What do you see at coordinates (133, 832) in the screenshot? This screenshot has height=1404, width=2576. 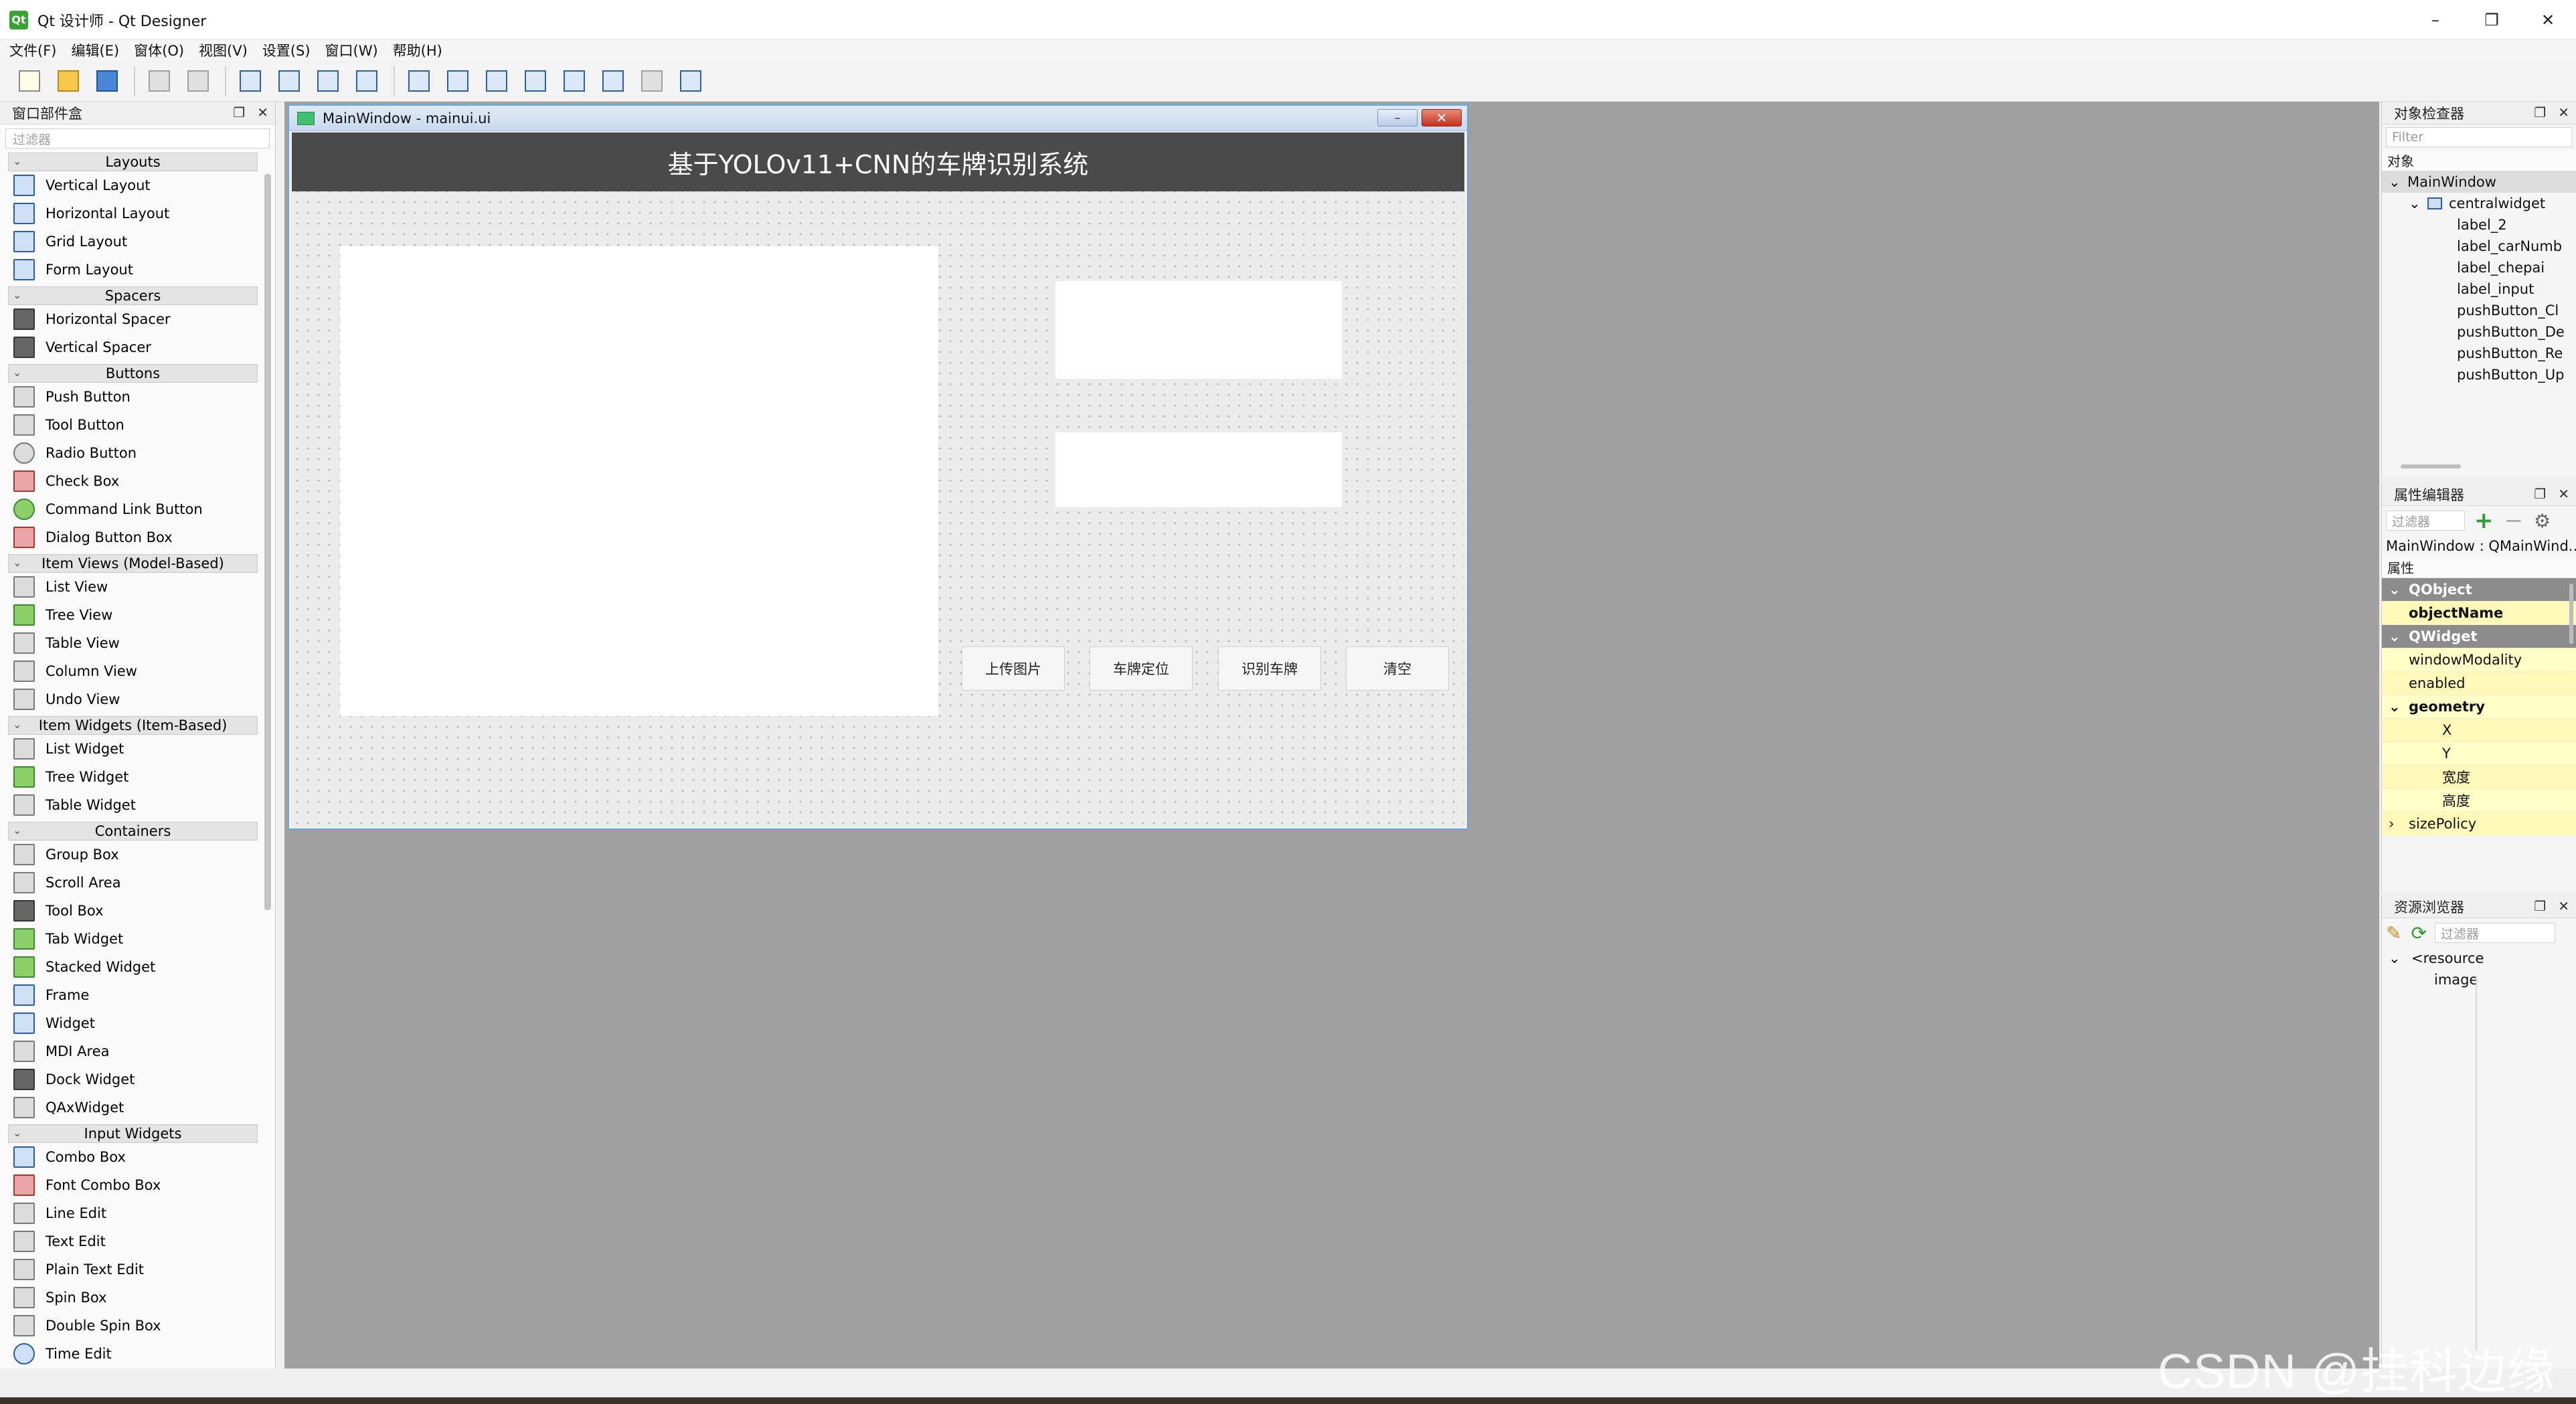 I see `category-containers: ⌄ Containers` at bounding box center [133, 832].